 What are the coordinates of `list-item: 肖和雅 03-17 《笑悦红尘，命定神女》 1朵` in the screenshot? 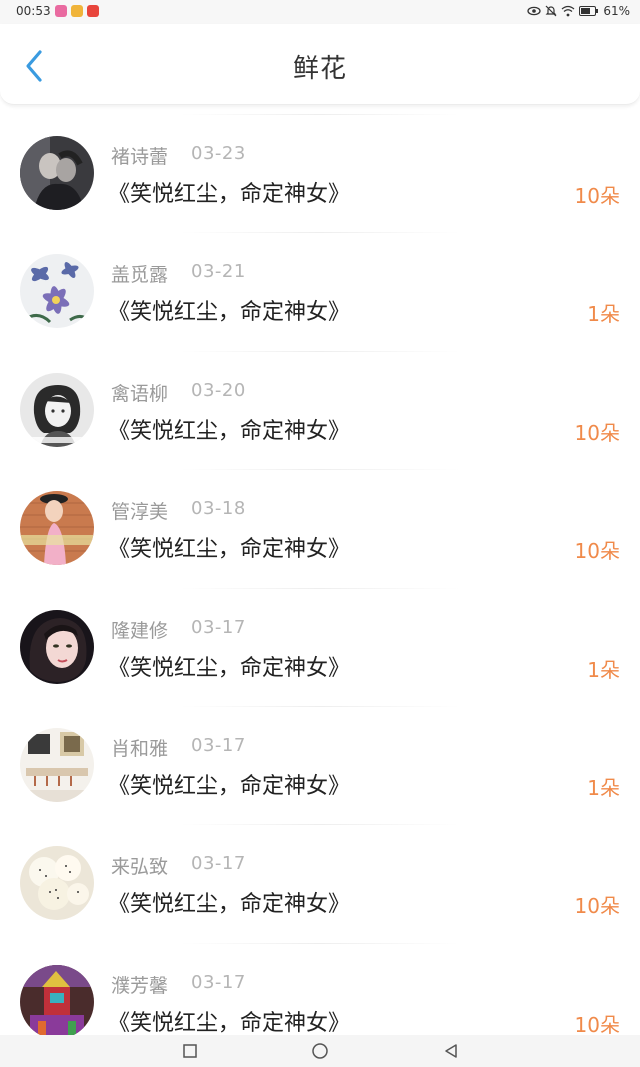 It's located at (320, 764).